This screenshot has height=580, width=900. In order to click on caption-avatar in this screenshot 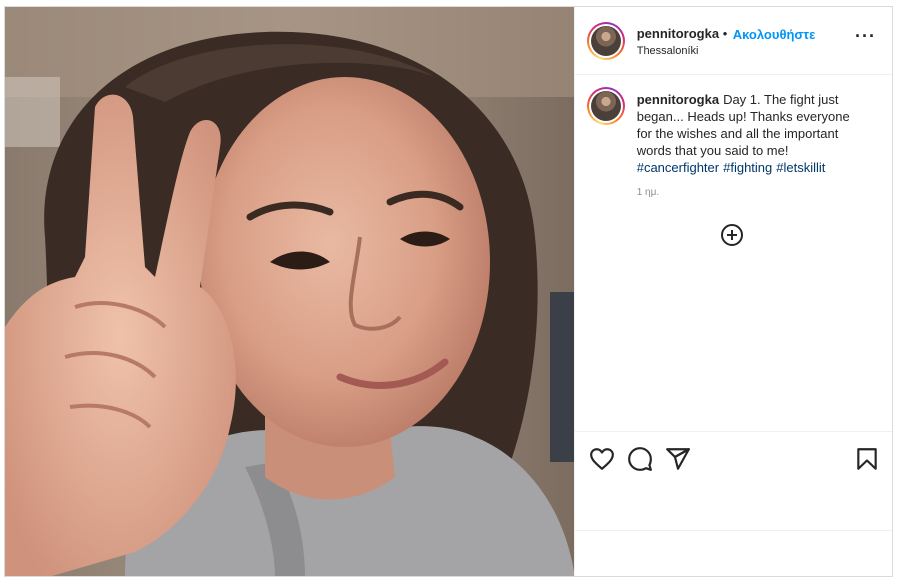, I will do `click(605, 106)`.